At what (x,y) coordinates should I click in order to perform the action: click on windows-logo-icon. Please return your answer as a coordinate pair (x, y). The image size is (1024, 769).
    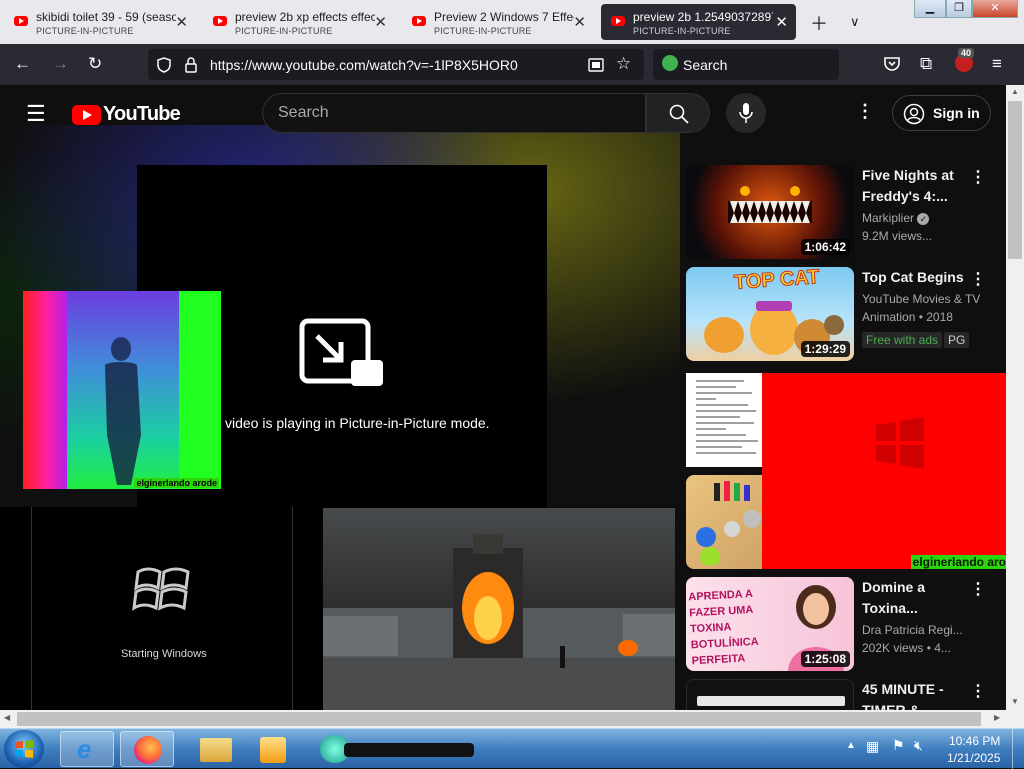
    Looking at the image, I should click on (24, 749).